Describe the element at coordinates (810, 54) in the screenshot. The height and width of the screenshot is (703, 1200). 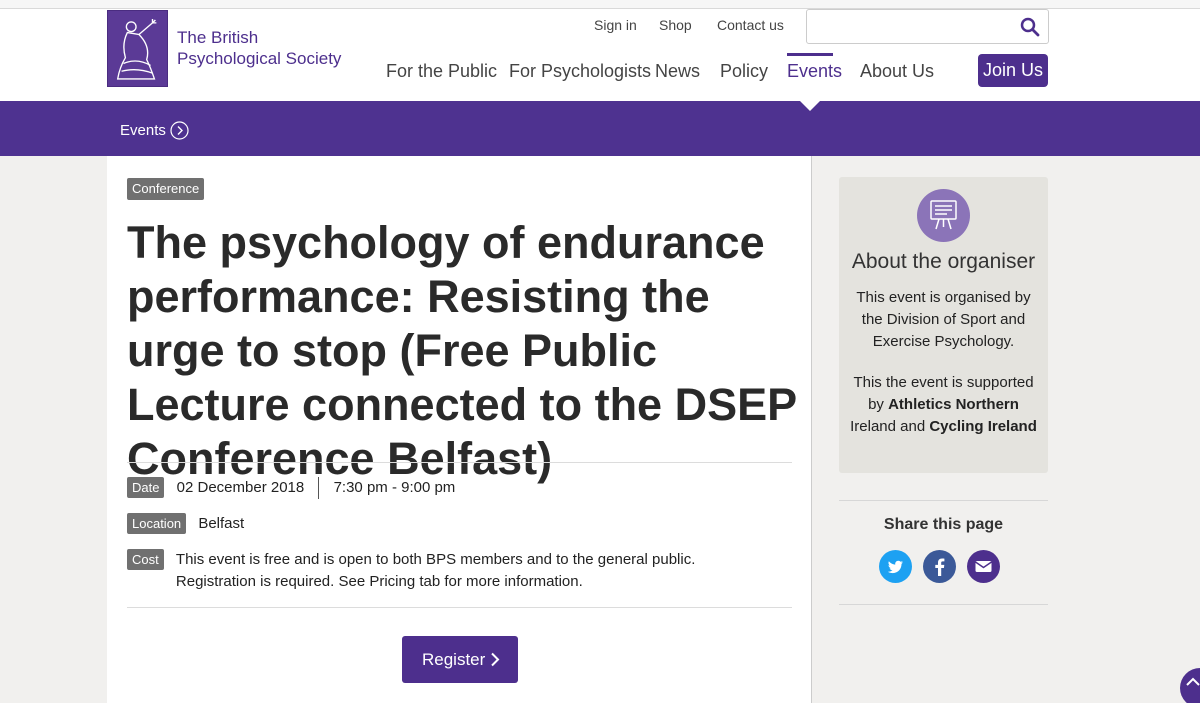
I see `nav-active-indicator` at that location.